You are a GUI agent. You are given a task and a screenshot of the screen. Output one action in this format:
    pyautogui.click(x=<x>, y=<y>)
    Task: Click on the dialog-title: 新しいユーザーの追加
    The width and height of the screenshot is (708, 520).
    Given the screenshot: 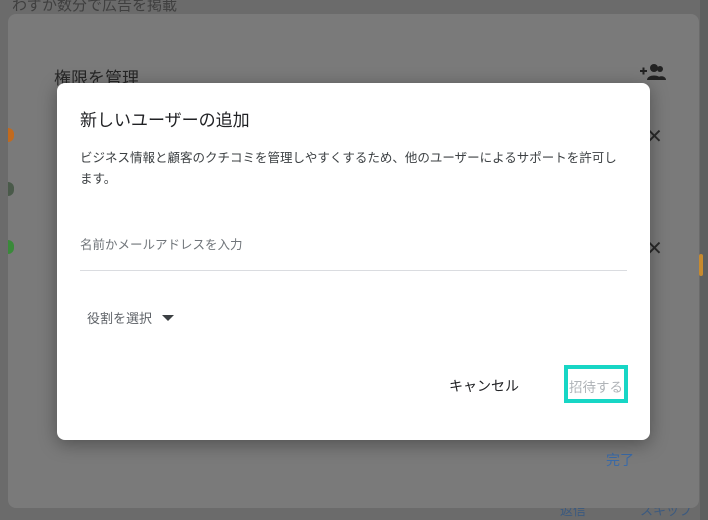 What is the action you would take?
    pyautogui.click(x=165, y=121)
    